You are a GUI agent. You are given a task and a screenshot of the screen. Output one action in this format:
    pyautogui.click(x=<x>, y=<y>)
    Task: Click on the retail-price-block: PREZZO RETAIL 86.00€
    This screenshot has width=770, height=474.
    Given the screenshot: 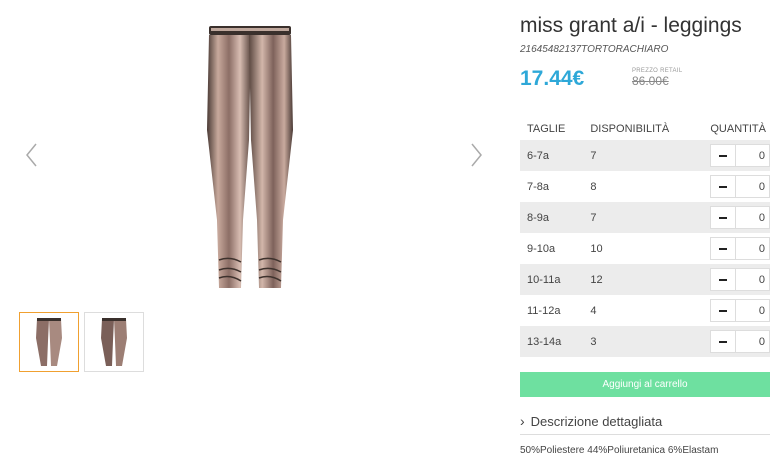 What is the action you would take?
    pyautogui.click(x=657, y=78)
    